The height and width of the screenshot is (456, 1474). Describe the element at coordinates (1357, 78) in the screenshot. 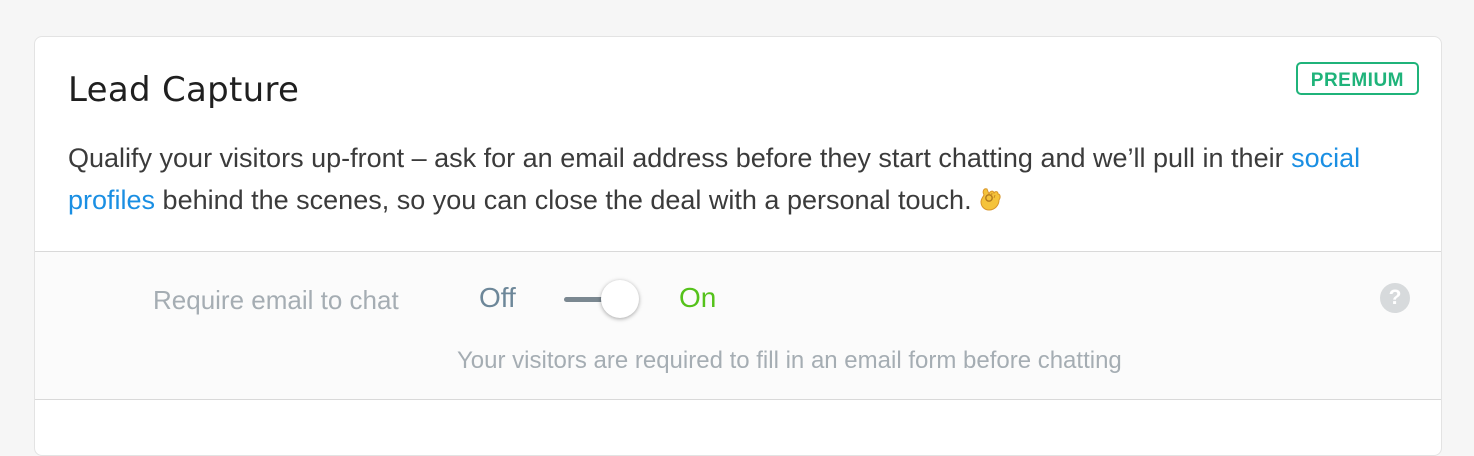

I see `premium-badge: PREMIUM` at that location.